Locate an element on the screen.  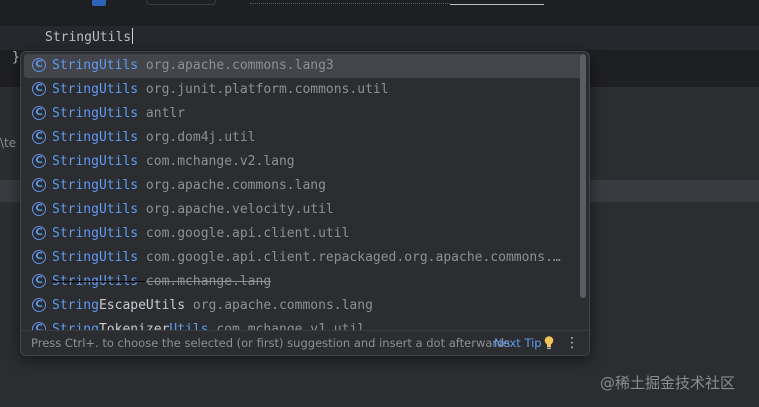
completion-package: com.mchange.lang is located at coordinates (208, 281).